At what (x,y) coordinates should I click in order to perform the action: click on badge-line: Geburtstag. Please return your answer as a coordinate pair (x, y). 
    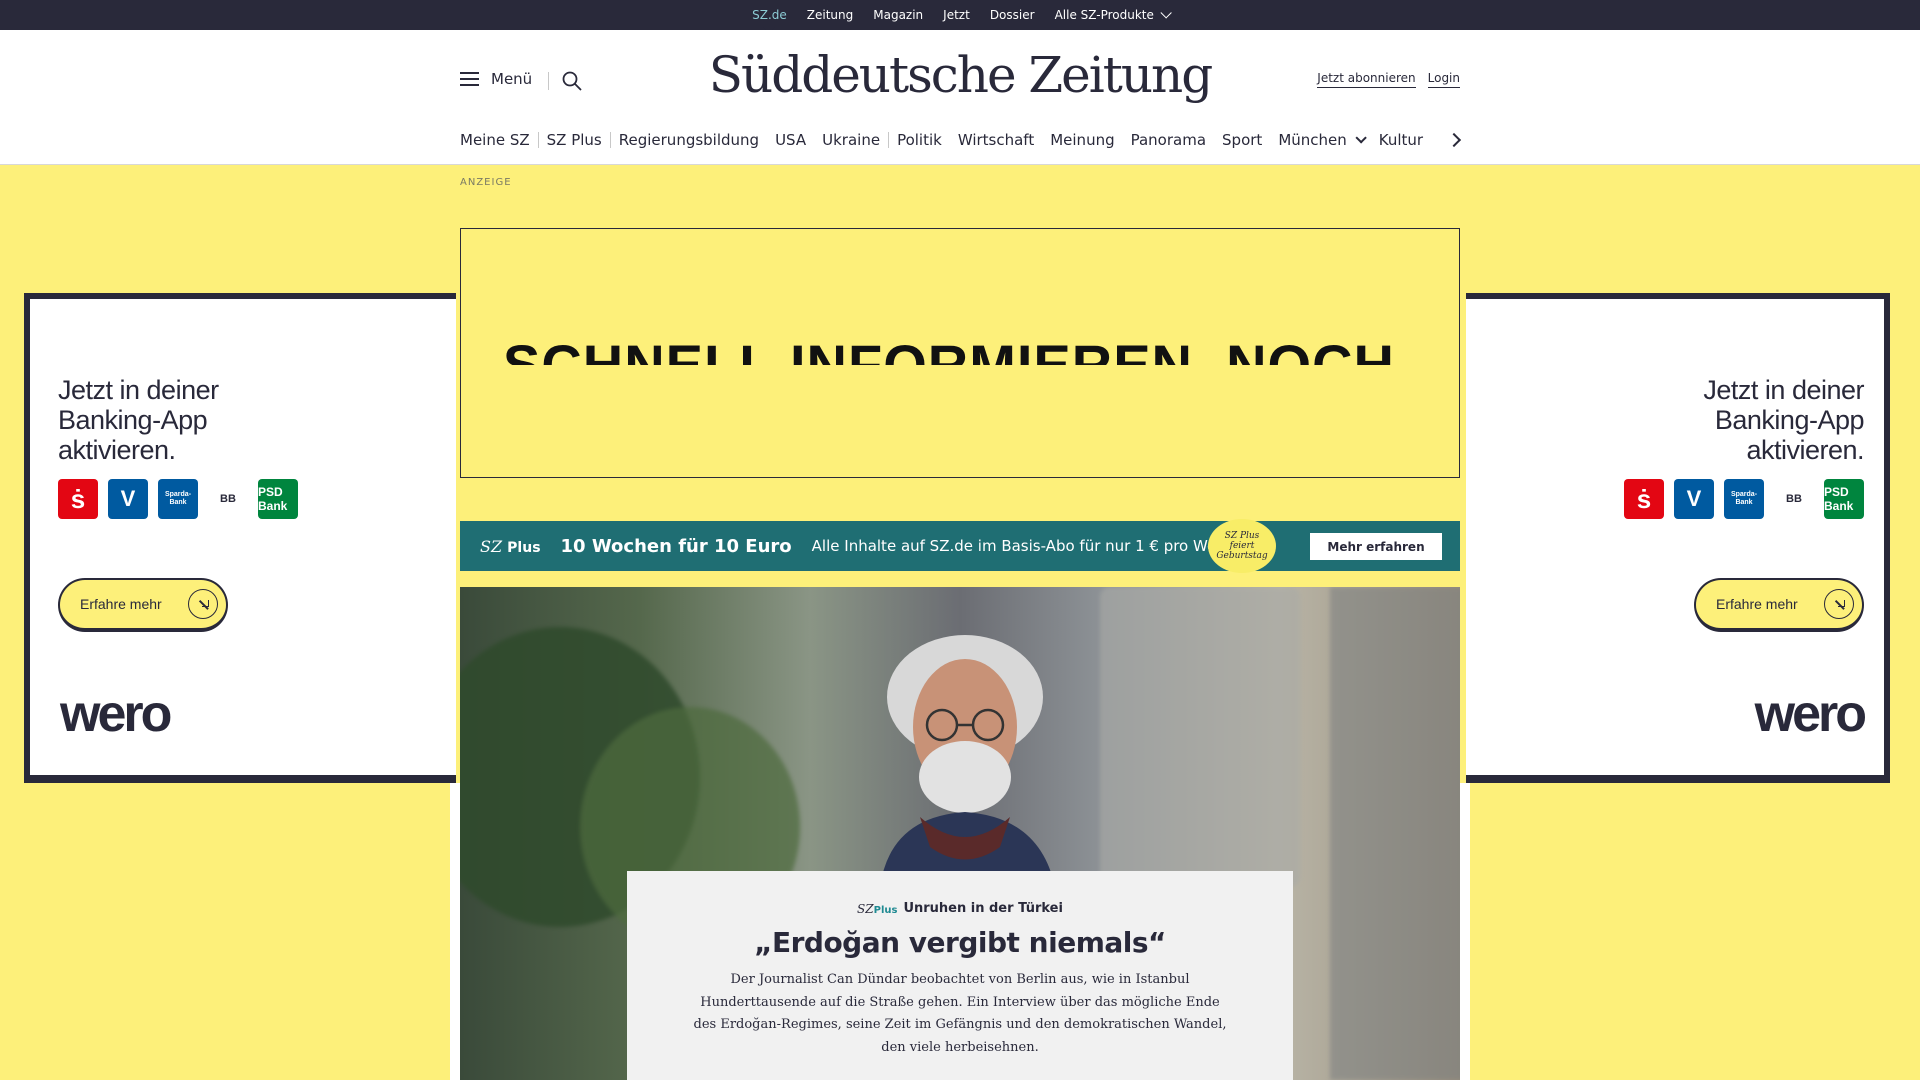
    Looking at the image, I should click on (1242, 556).